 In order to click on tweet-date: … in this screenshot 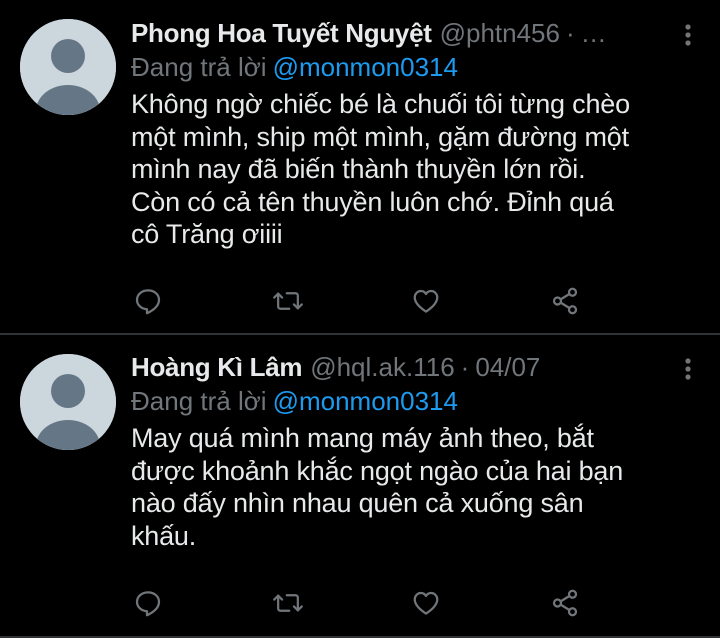, I will do `click(594, 33)`.